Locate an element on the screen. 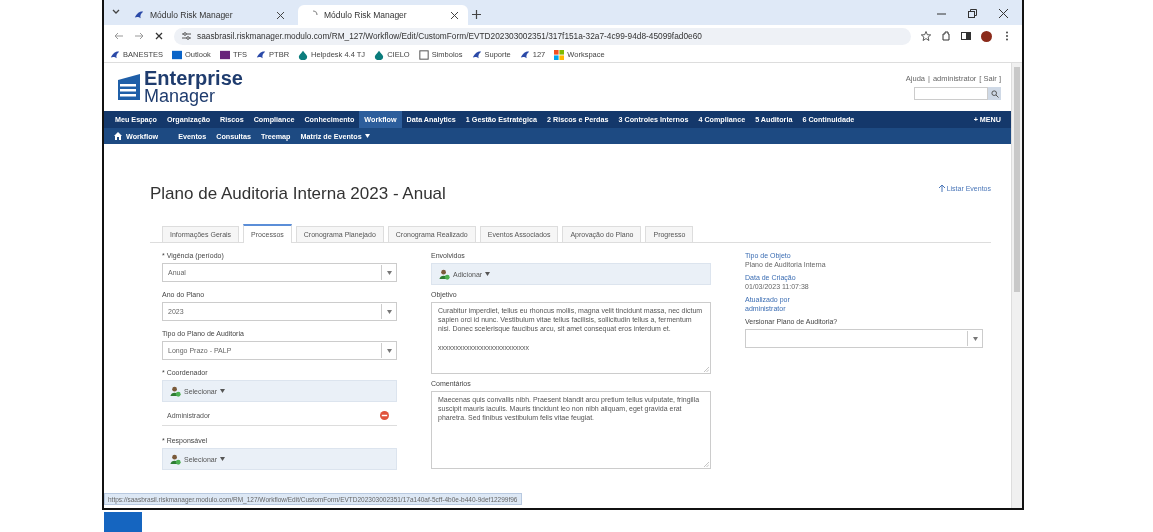 The image size is (1153, 532). extensions-icon is located at coordinates (946, 36).